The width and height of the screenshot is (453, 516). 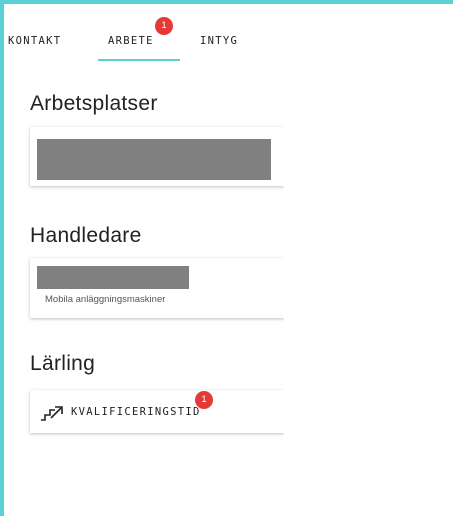 What do you see at coordinates (131, 41) in the screenshot?
I see `tab-arbete: ARBETE` at bounding box center [131, 41].